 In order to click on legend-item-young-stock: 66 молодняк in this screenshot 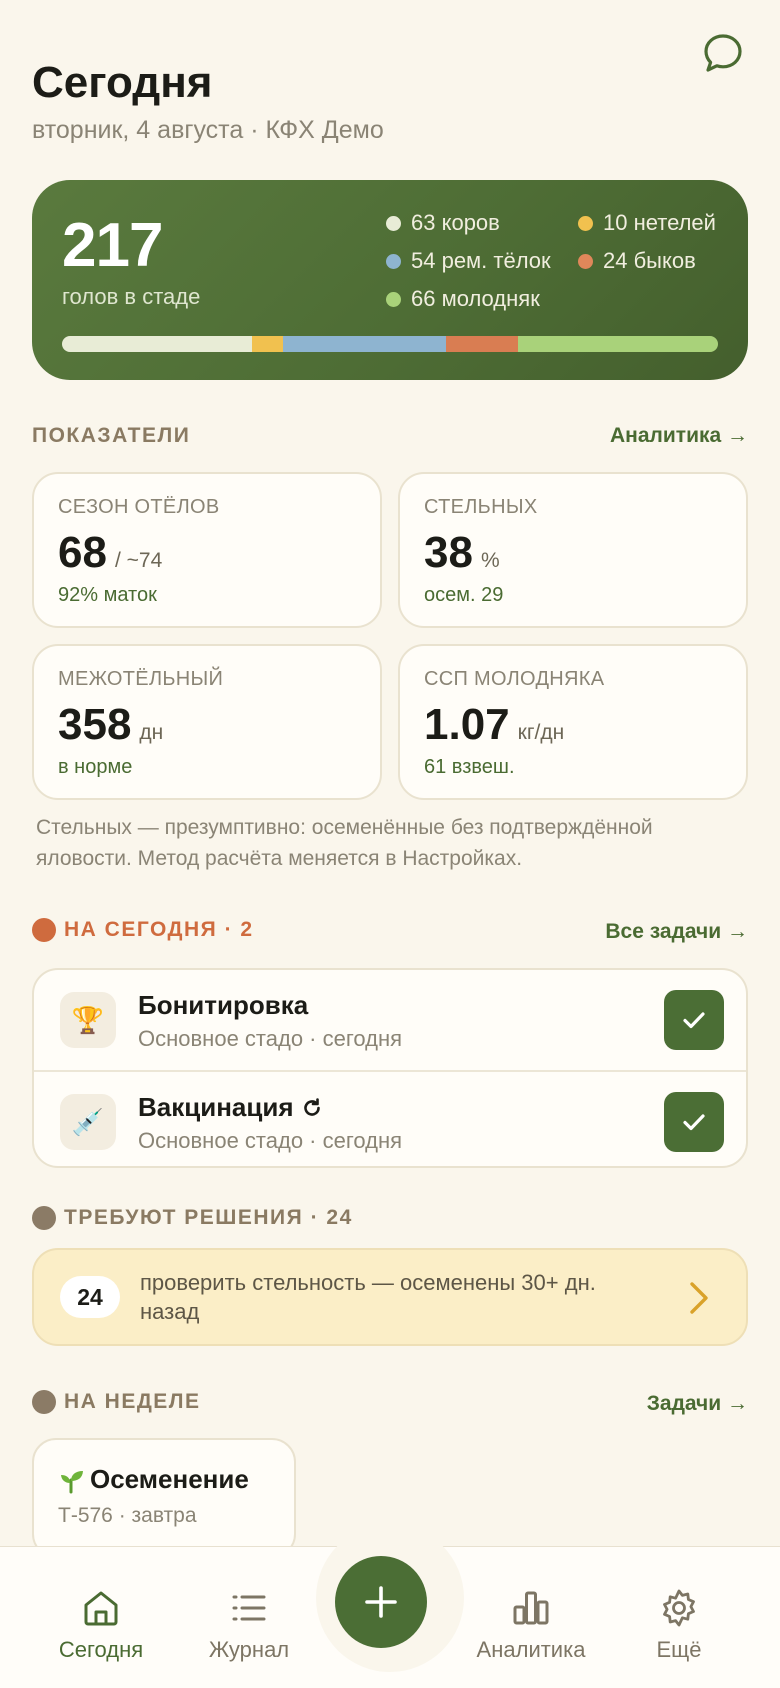, I will do `click(463, 299)`.